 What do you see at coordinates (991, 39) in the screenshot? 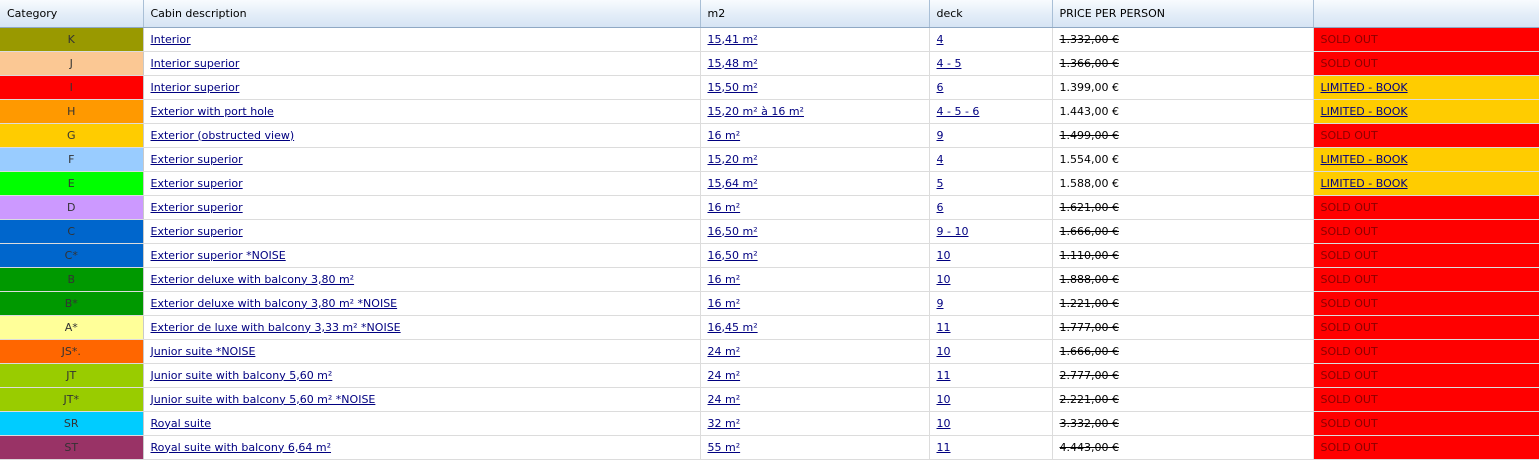
I see `deck-cell: 4` at bounding box center [991, 39].